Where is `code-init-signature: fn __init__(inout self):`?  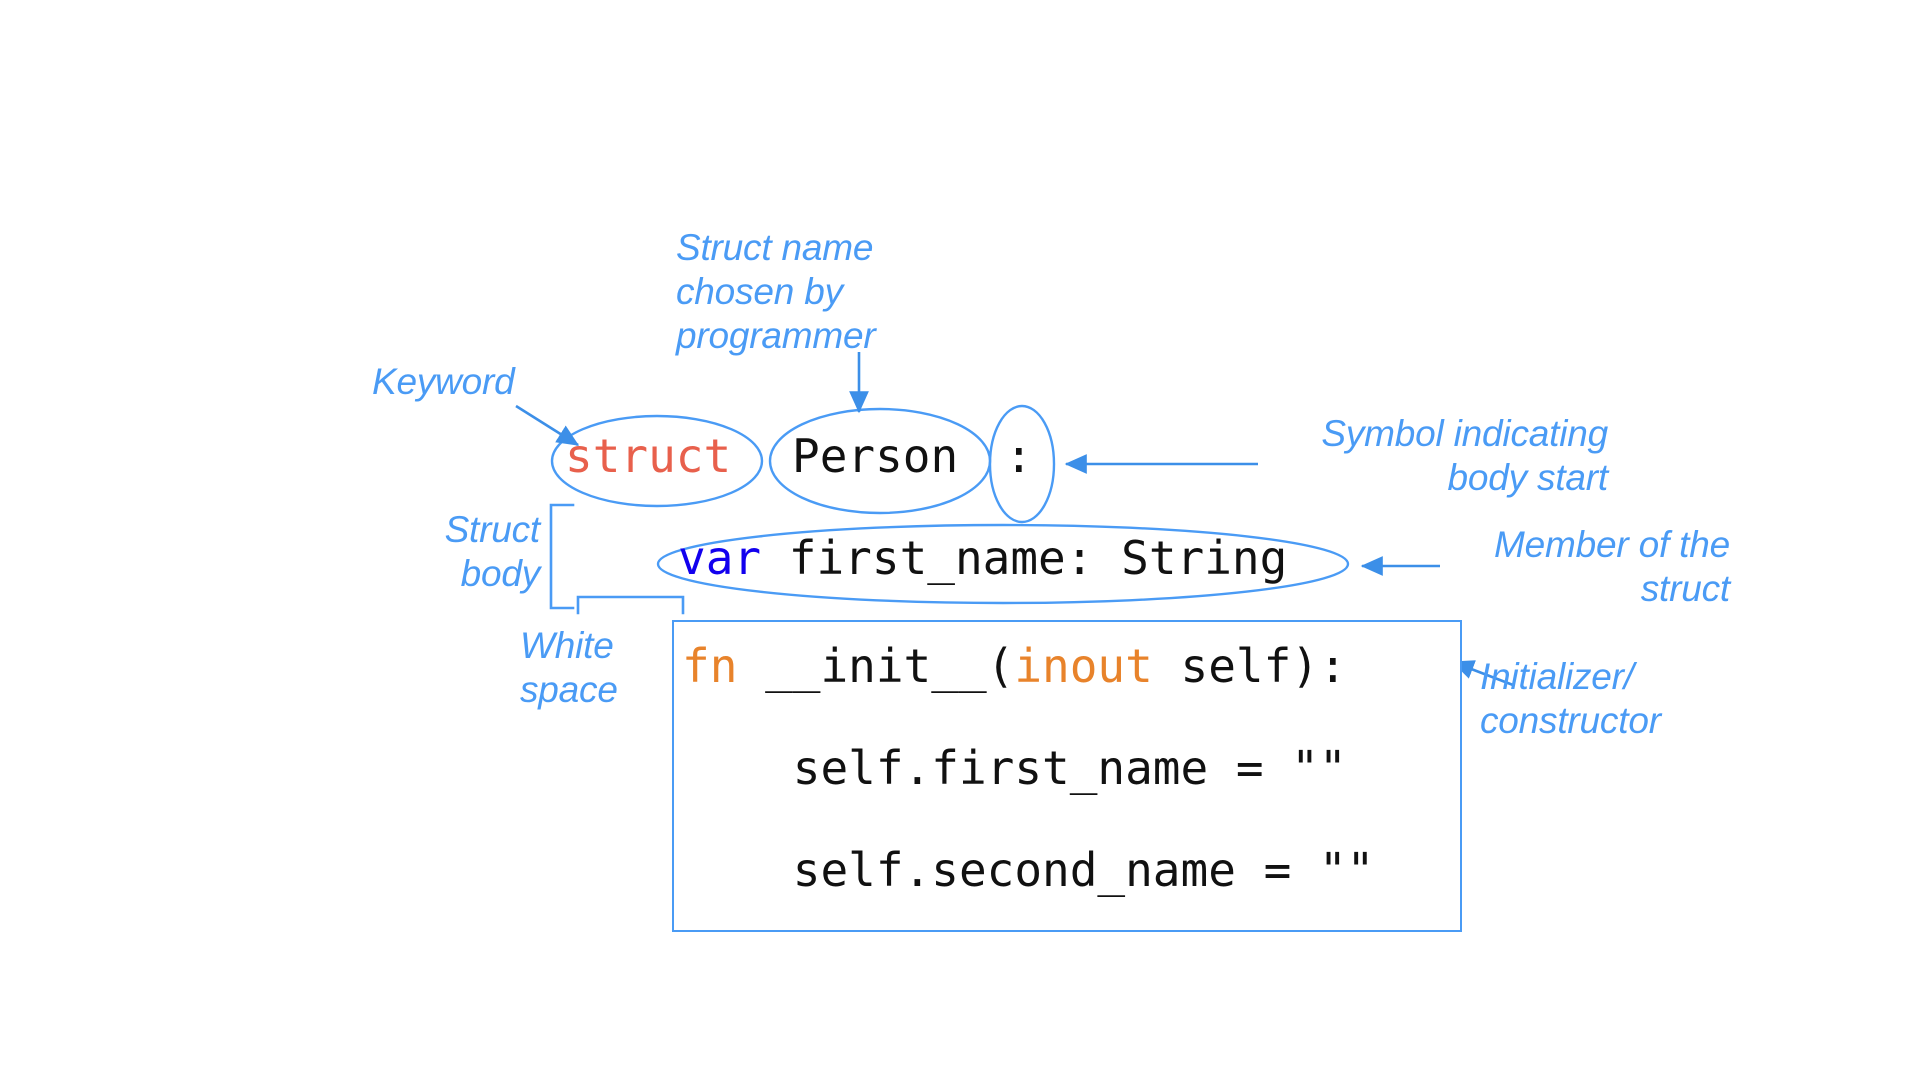 code-init-signature: fn __init__(inout self): is located at coordinates (1071, 666).